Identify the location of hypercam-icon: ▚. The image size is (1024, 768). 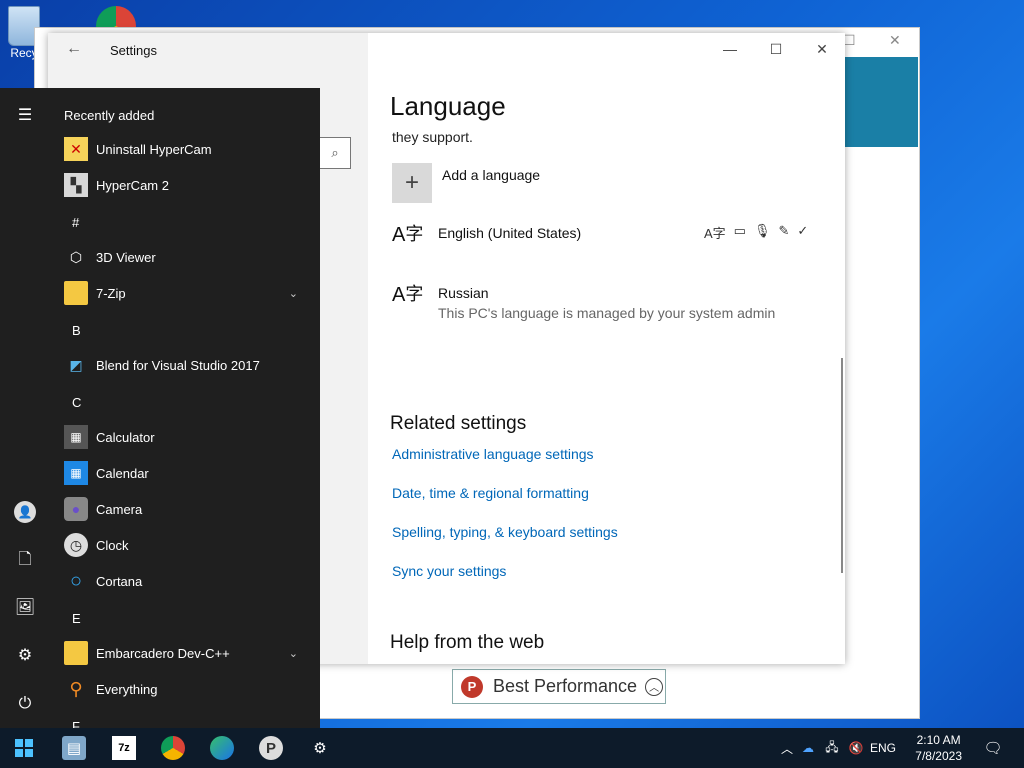
(76, 185).